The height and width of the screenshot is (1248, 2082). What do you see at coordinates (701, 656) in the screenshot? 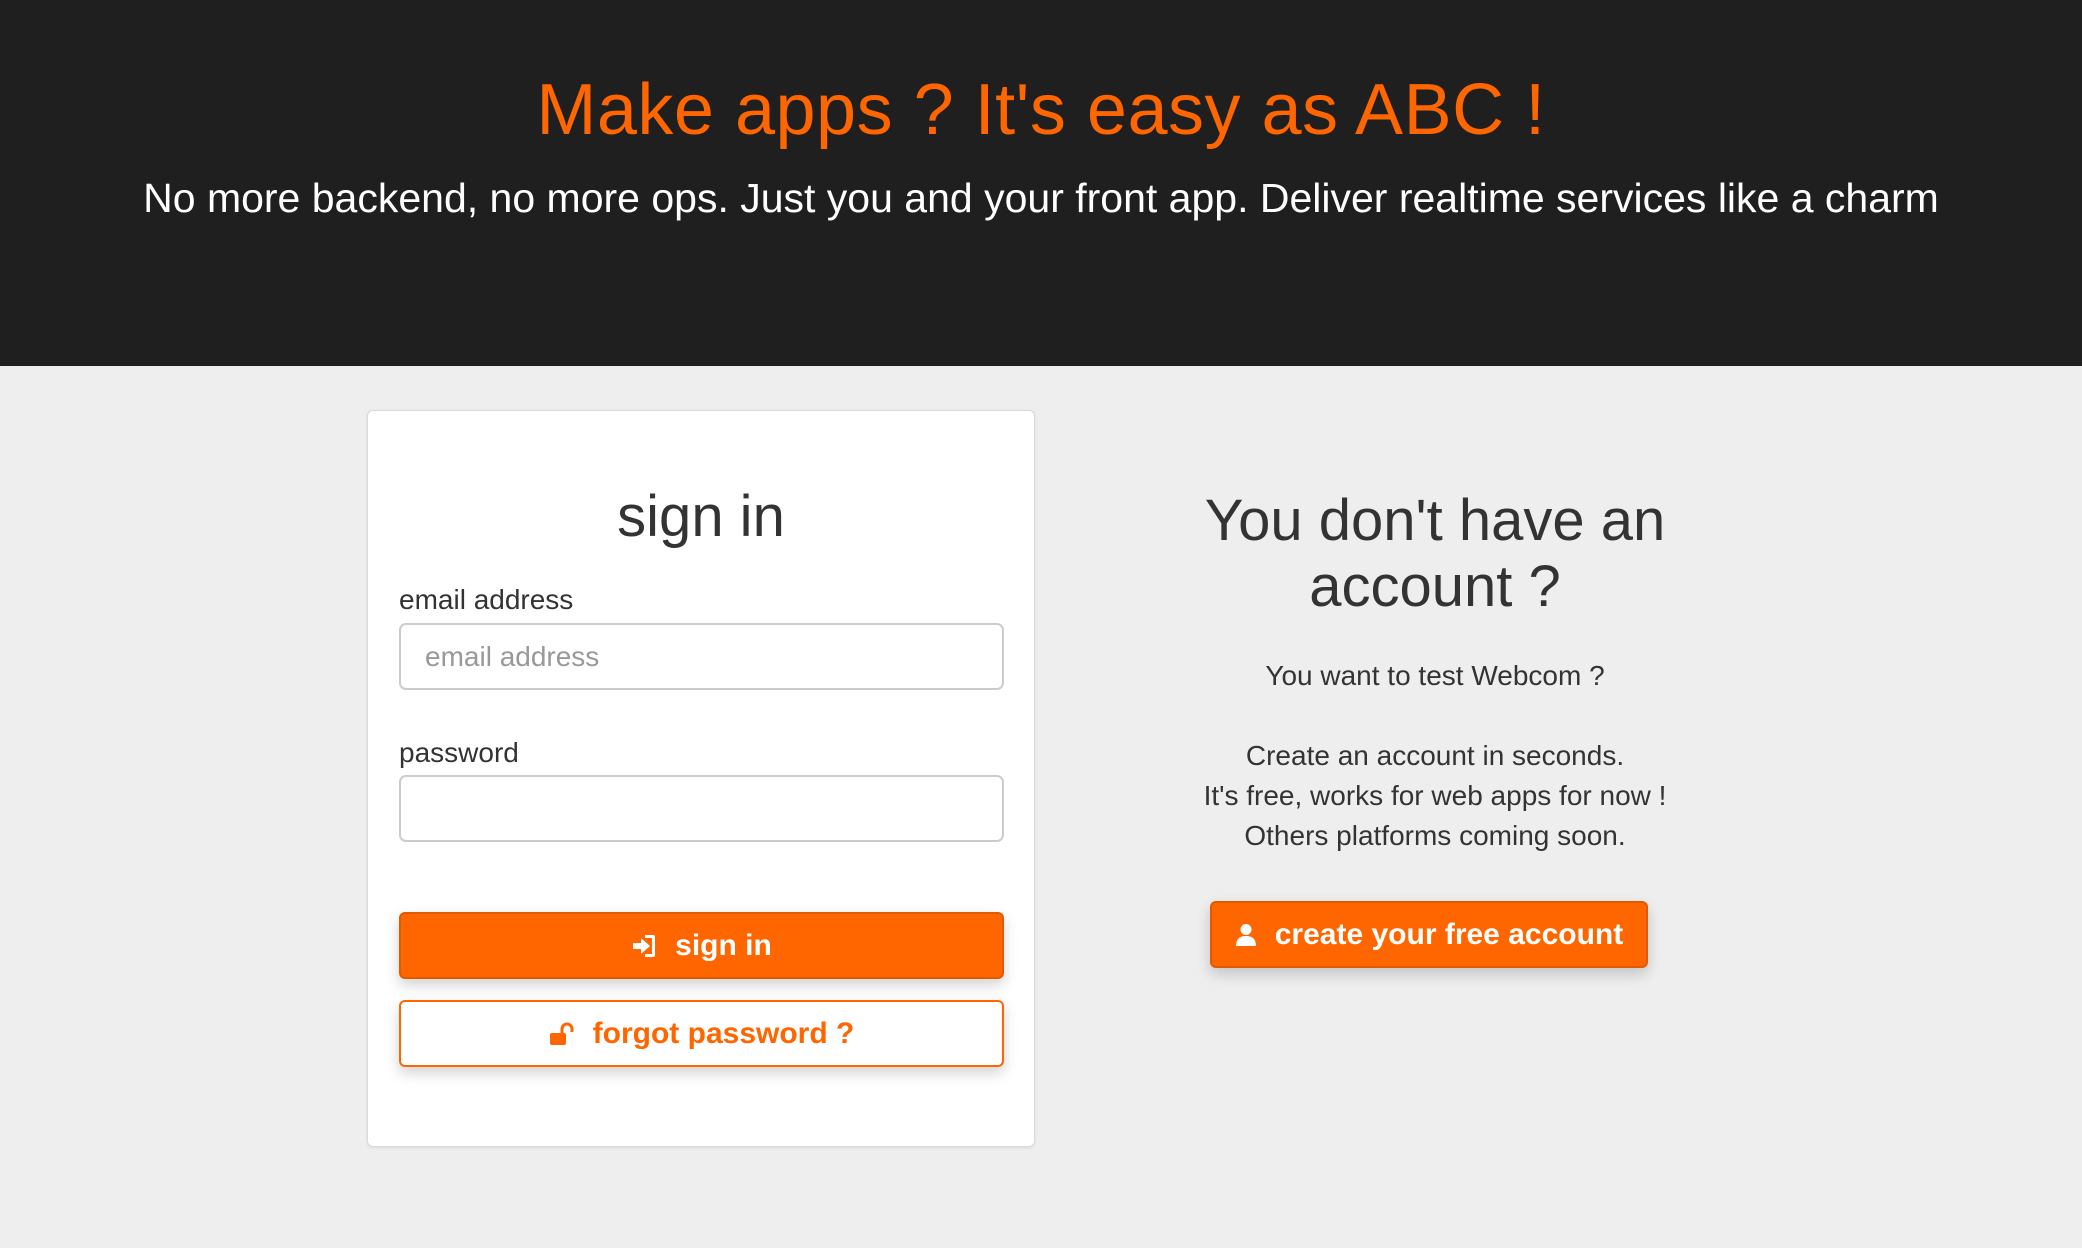
I see `email-input` at bounding box center [701, 656].